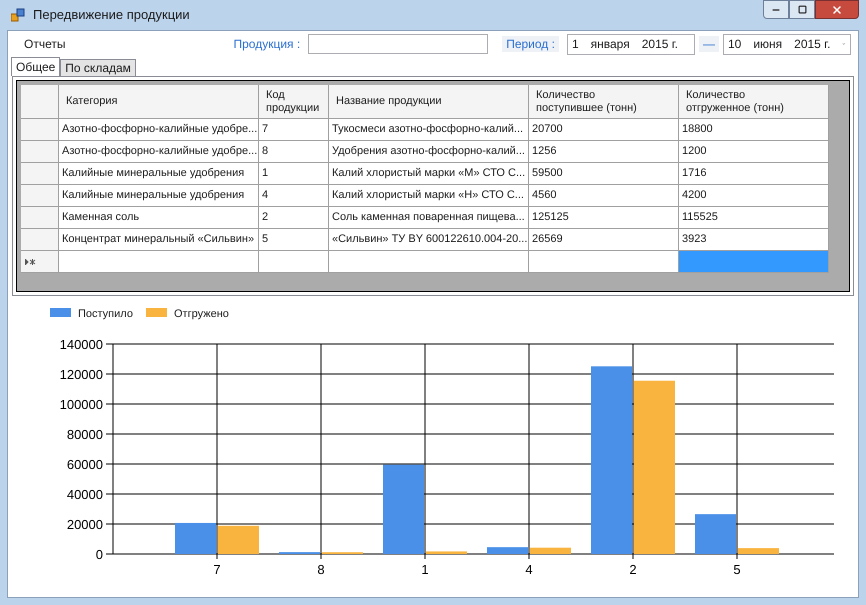 The image size is (866, 605). What do you see at coordinates (105, 314) in the screenshot?
I see `legend-label: Поступило` at bounding box center [105, 314].